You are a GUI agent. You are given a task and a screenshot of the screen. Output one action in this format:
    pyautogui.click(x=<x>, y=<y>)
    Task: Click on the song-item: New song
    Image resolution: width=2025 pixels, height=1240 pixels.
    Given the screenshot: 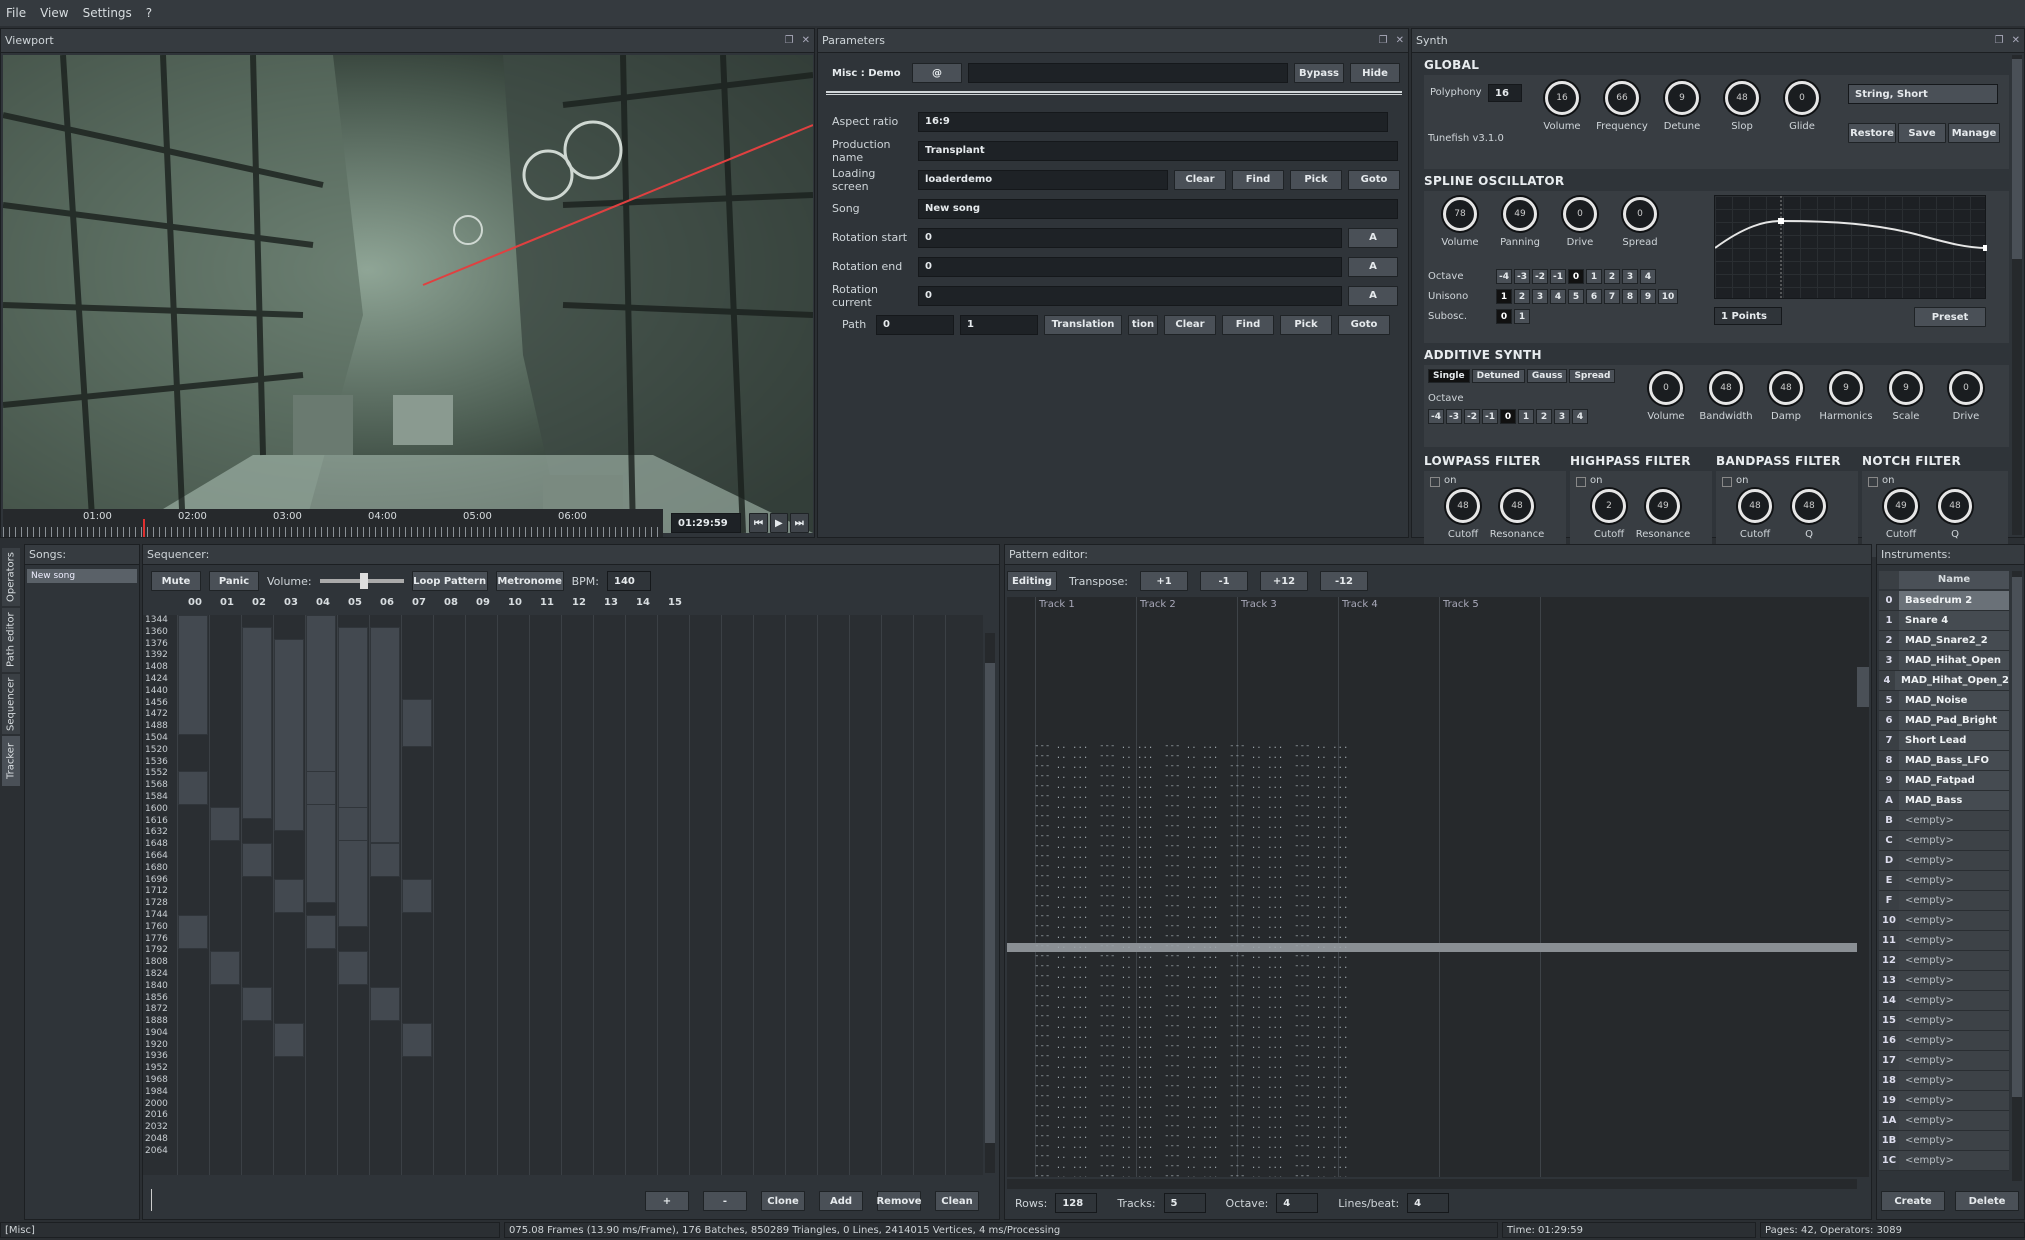 What is the action you would take?
    pyautogui.click(x=82, y=576)
    